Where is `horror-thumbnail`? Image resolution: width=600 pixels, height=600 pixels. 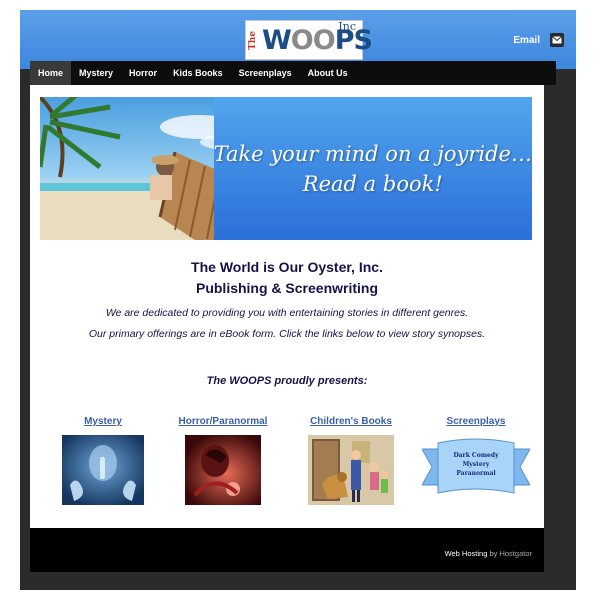 horror-thumbnail is located at coordinates (223, 470).